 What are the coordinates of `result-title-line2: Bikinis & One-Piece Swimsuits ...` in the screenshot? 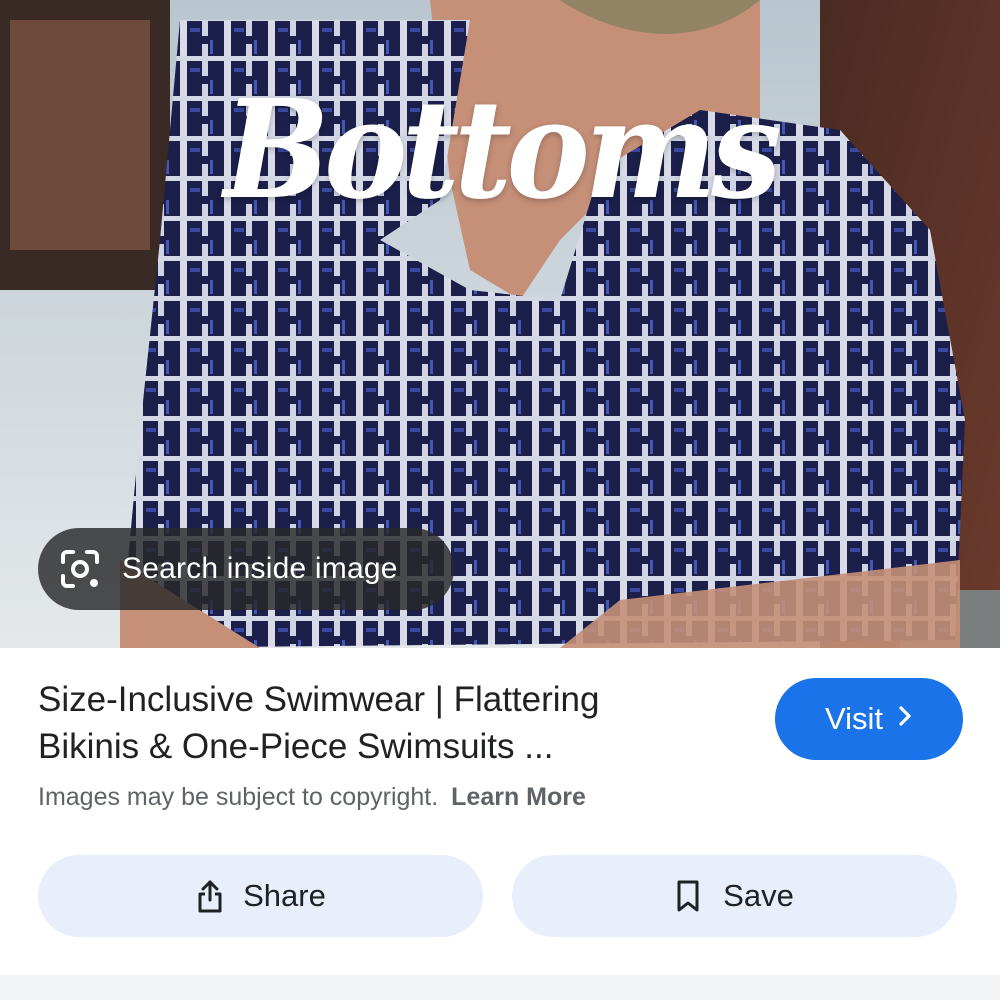 It's located at (296, 746).